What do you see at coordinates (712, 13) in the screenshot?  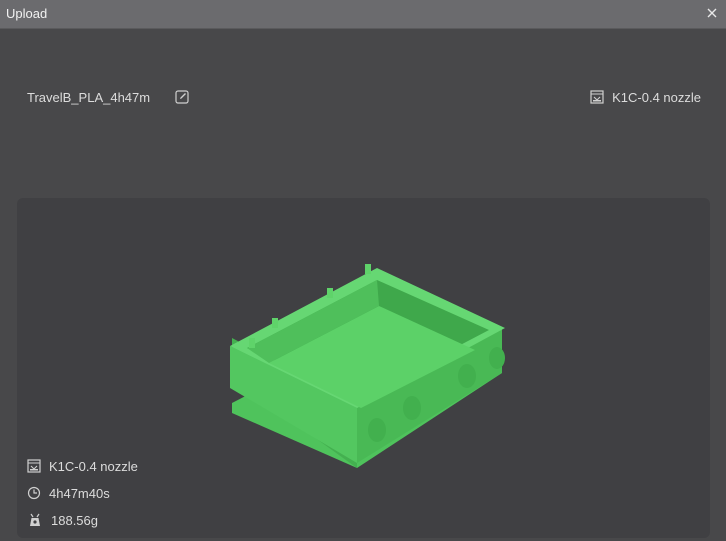 I see `close-icon` at bounding box center [712, 13].